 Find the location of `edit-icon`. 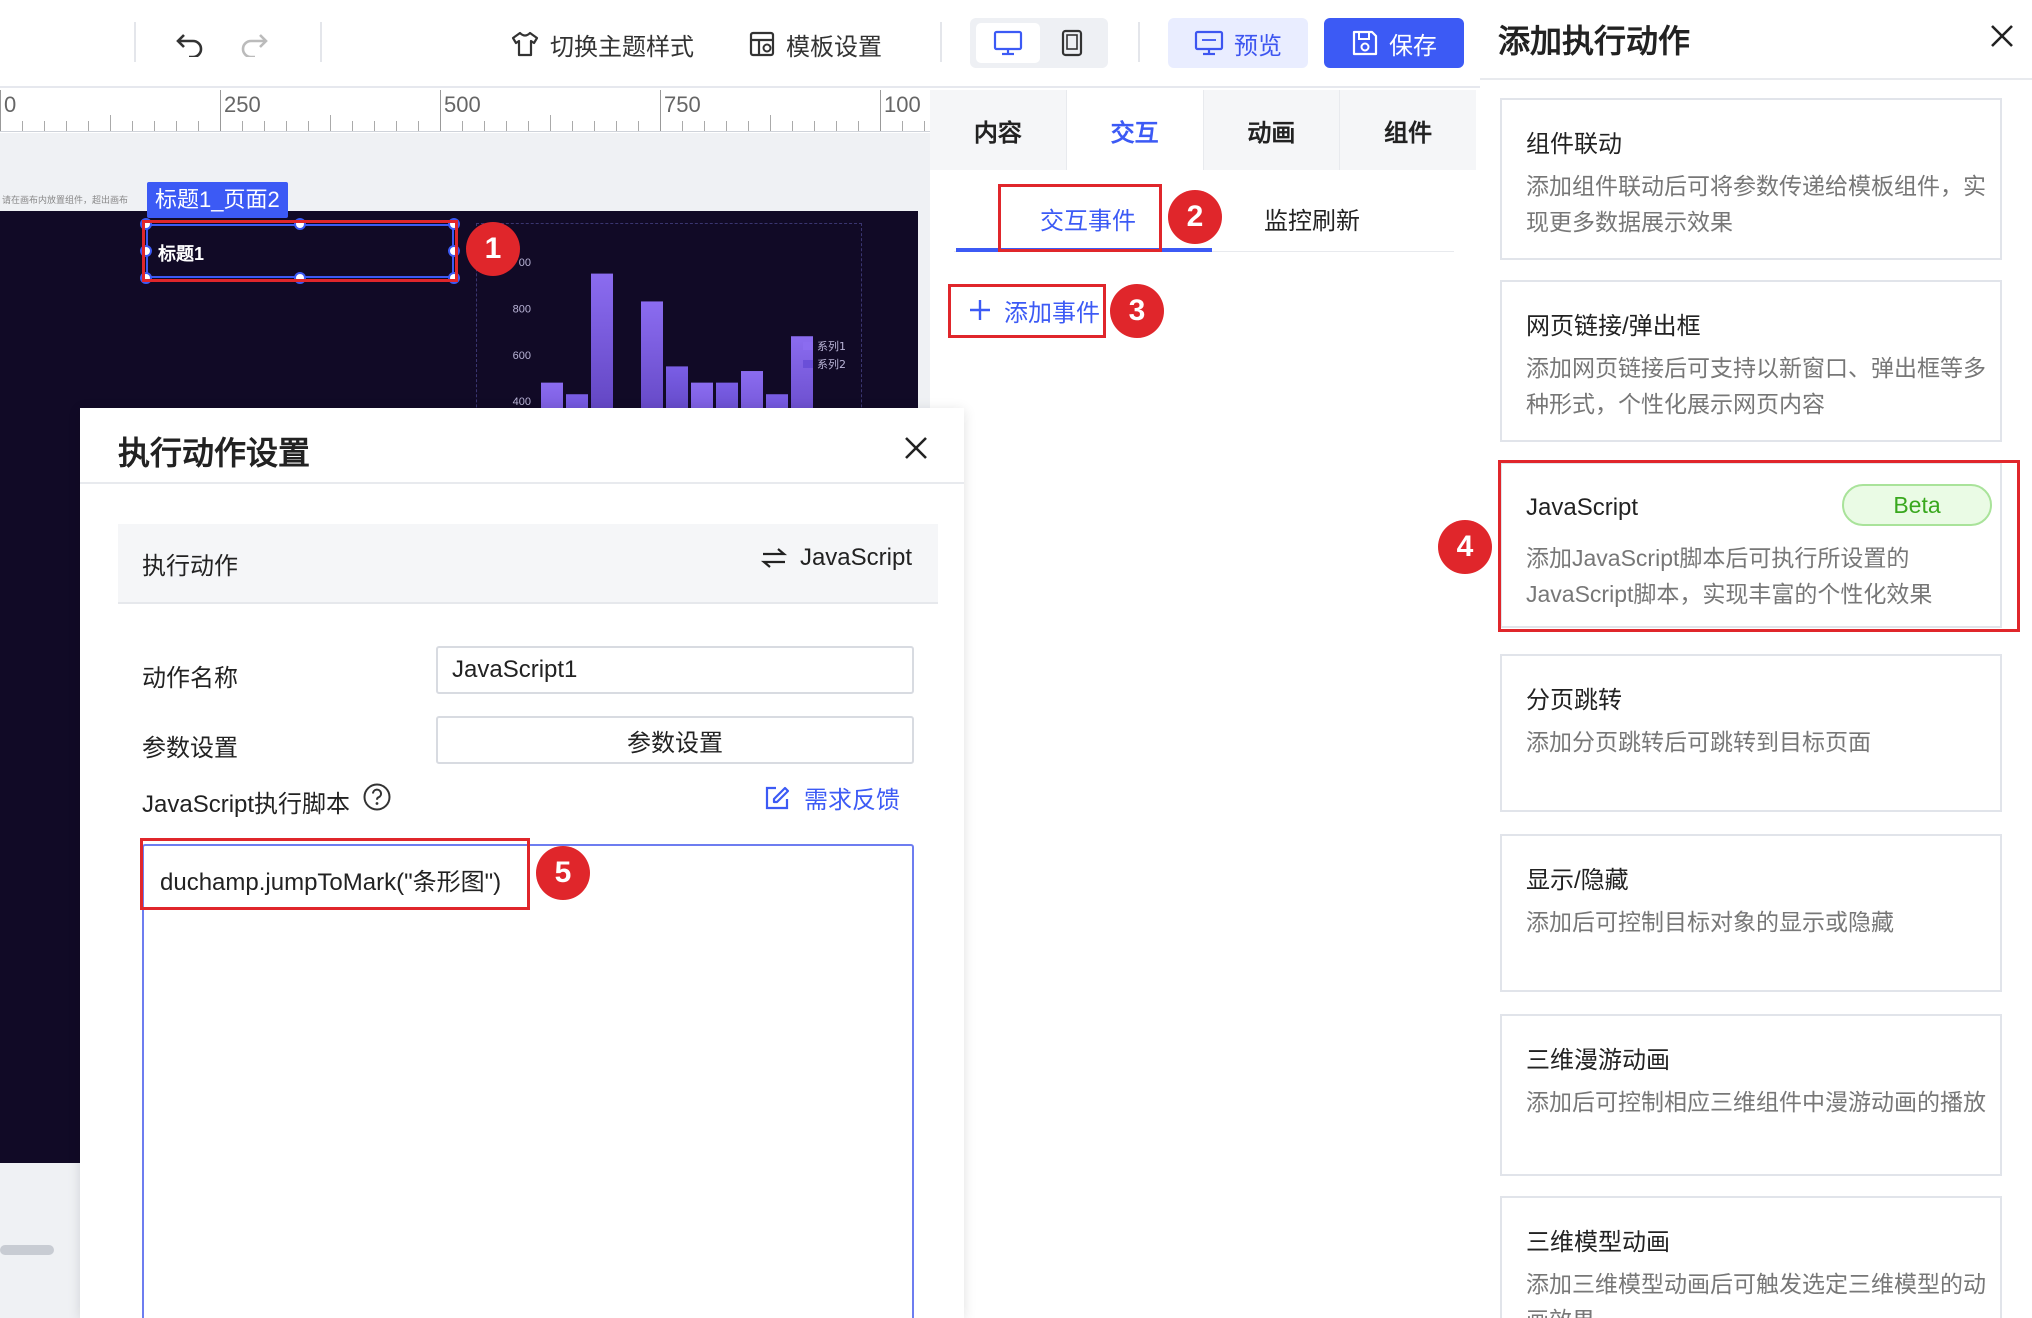

edit-icon is located at coordinates (777, 797).